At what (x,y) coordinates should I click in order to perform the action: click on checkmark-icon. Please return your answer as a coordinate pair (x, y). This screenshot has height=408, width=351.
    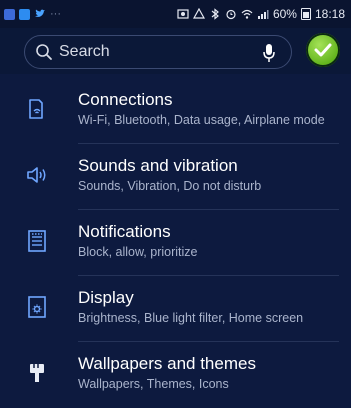
    Looking at the image, I should click on (323, 50).